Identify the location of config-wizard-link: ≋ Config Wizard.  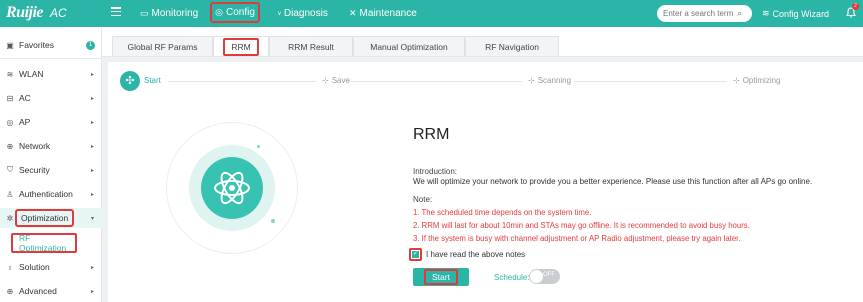
(795, 13).